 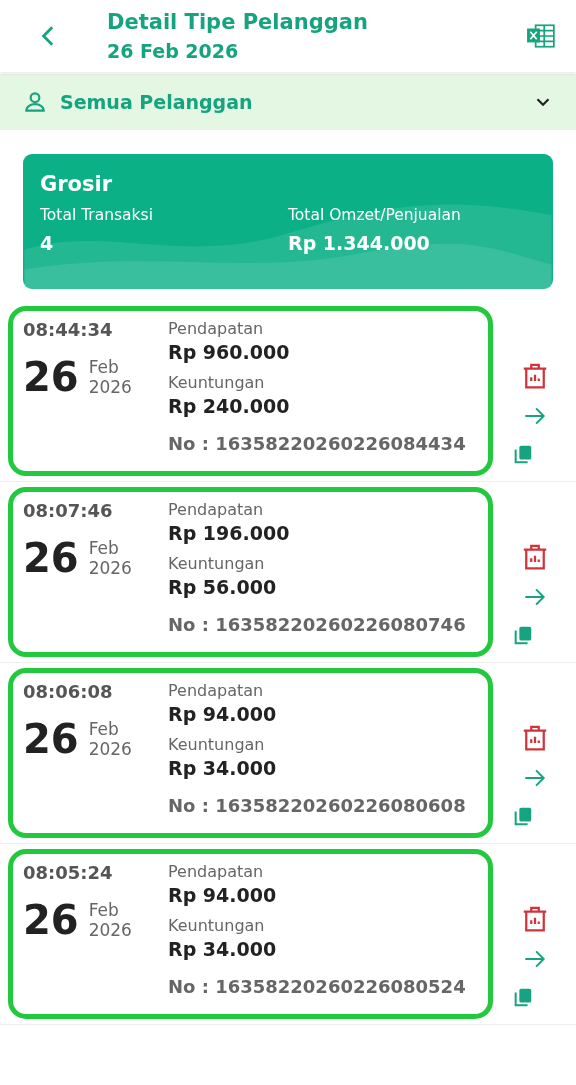 I want to click on stat-value: Rp 1.344.000, so click(x=359, y=243).